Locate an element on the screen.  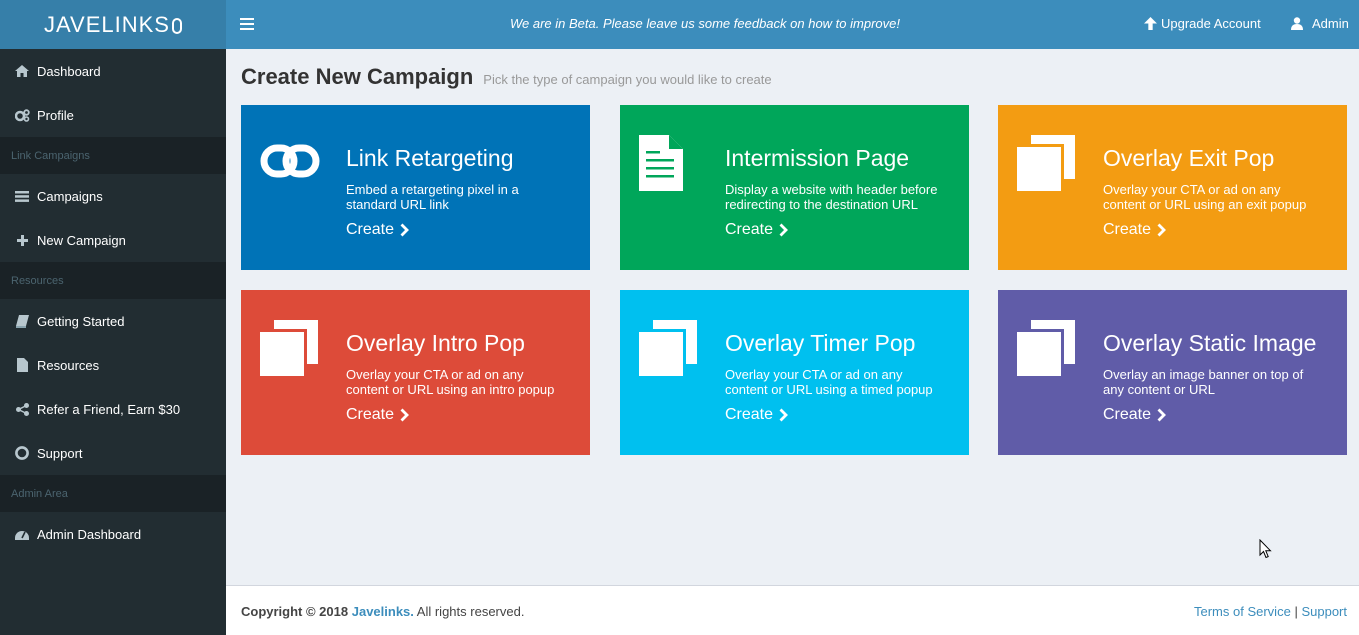
home-icon is located at coordinates (22, 71).